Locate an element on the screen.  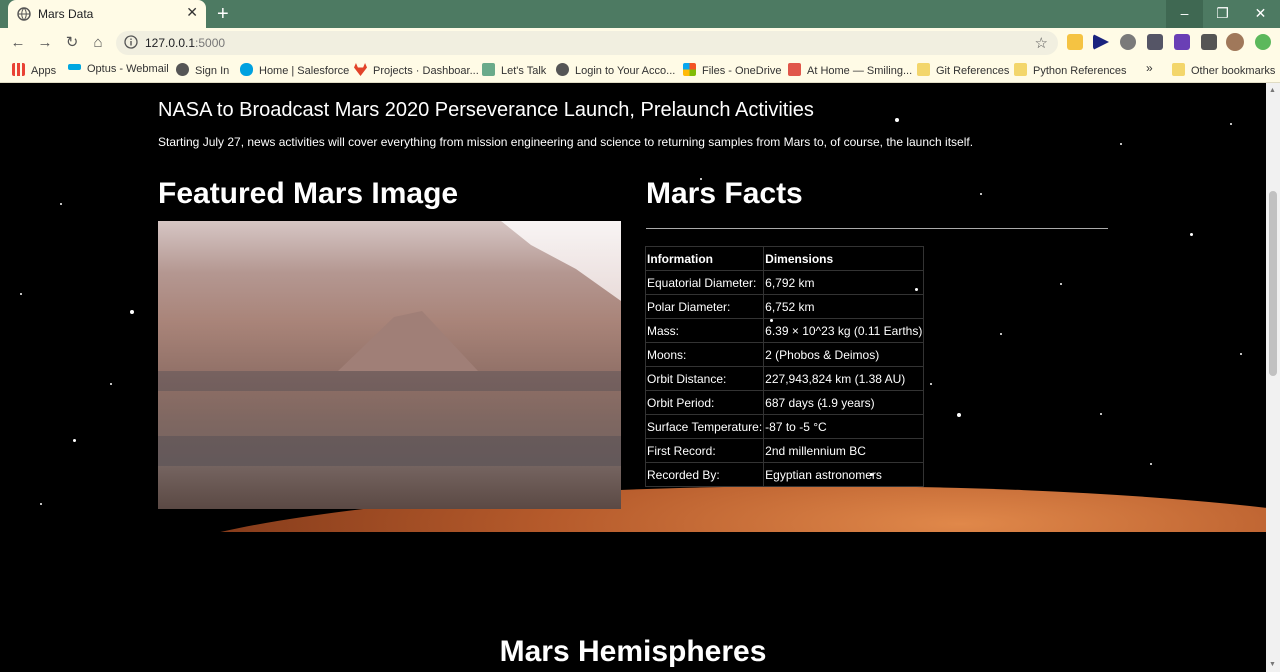
bookmark-onedrive: Files - OneDrive is located at coordinates (732, 70).